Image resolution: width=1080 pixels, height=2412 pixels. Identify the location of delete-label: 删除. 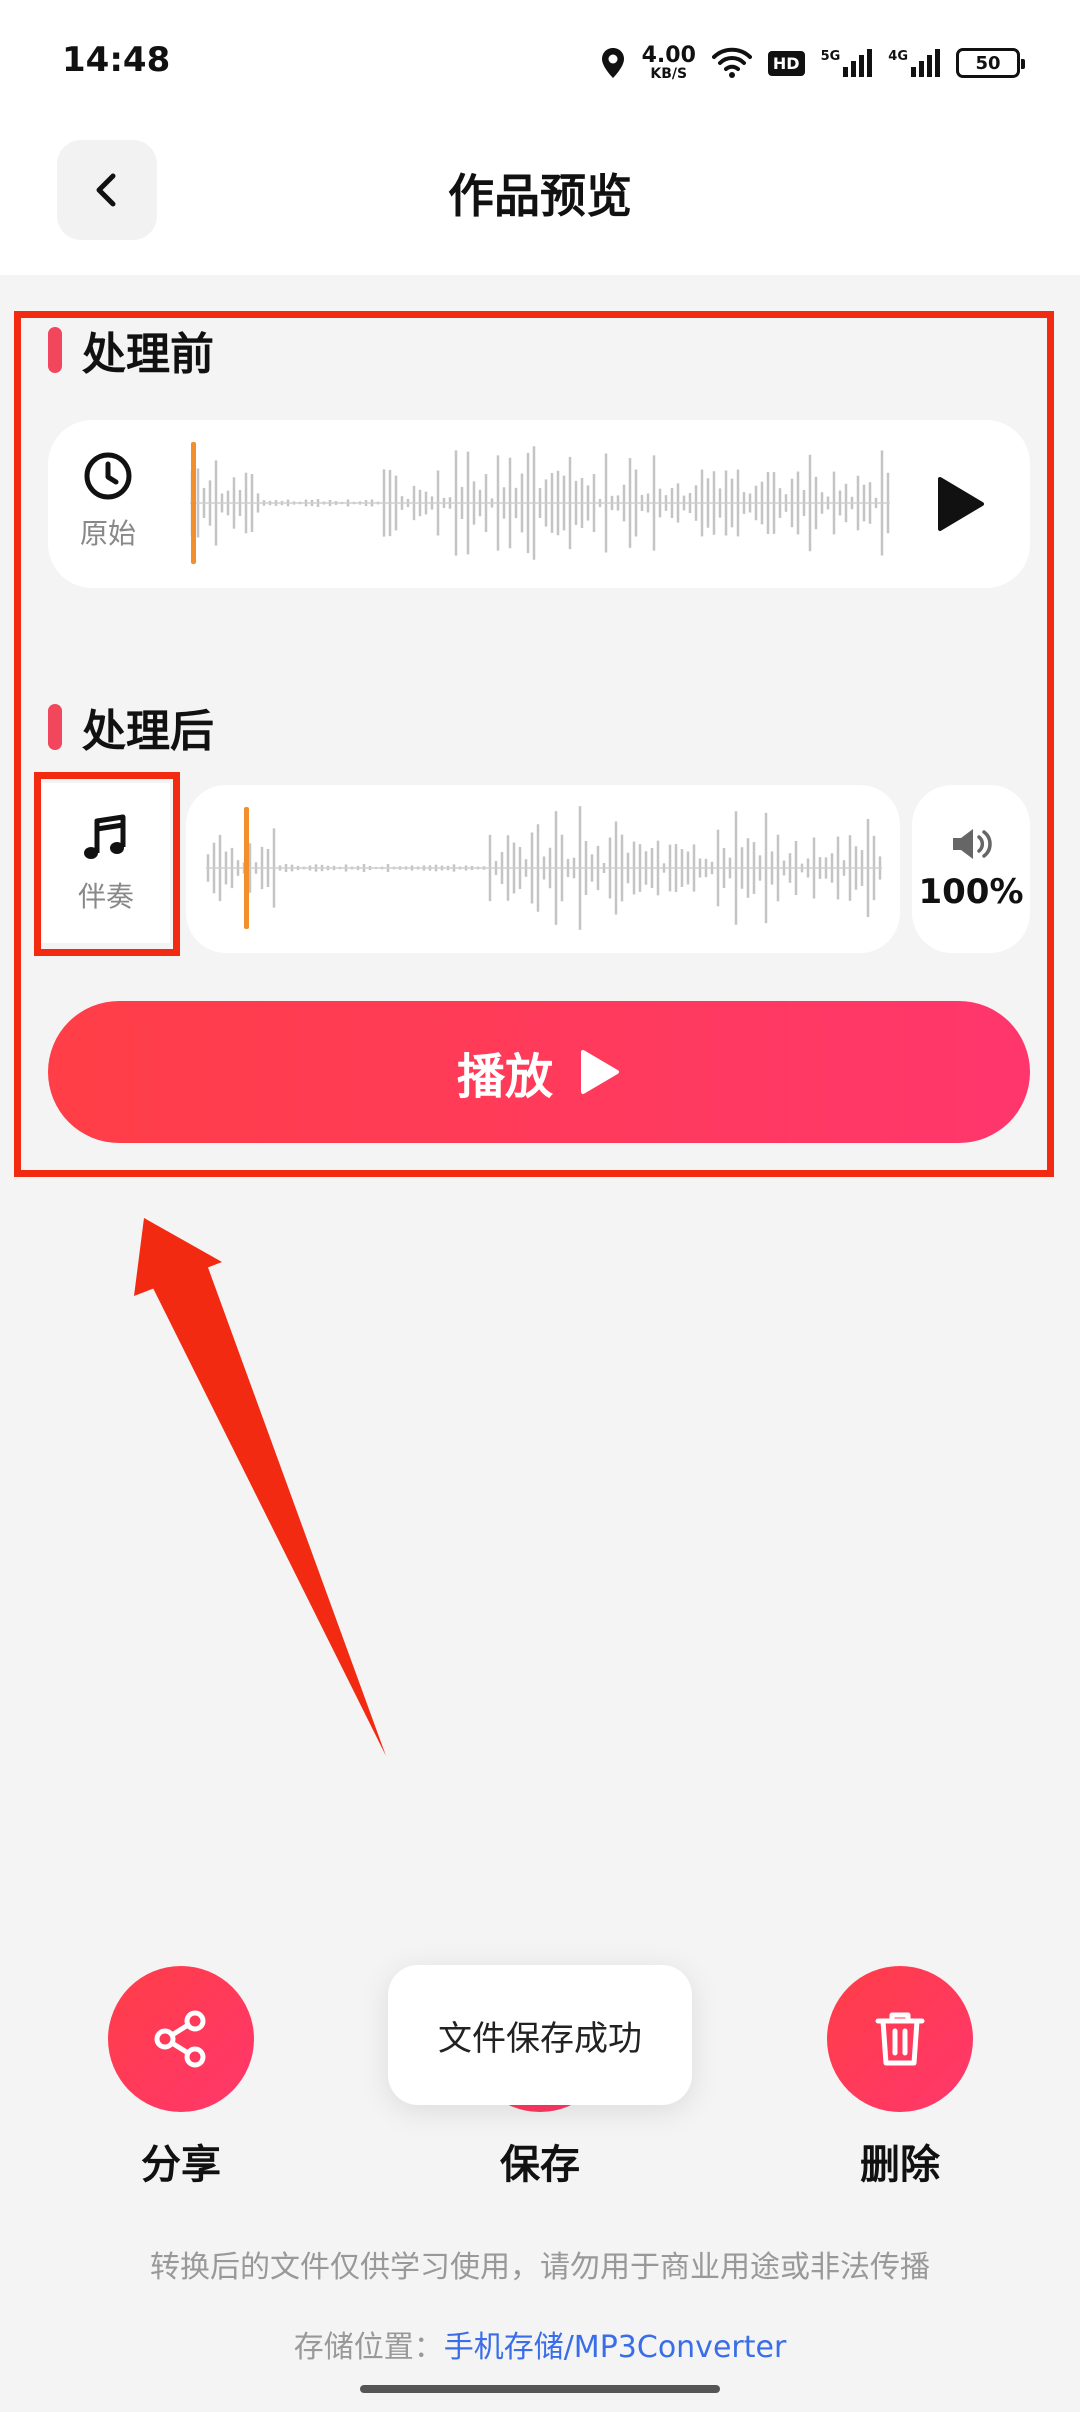
(900, 2165).